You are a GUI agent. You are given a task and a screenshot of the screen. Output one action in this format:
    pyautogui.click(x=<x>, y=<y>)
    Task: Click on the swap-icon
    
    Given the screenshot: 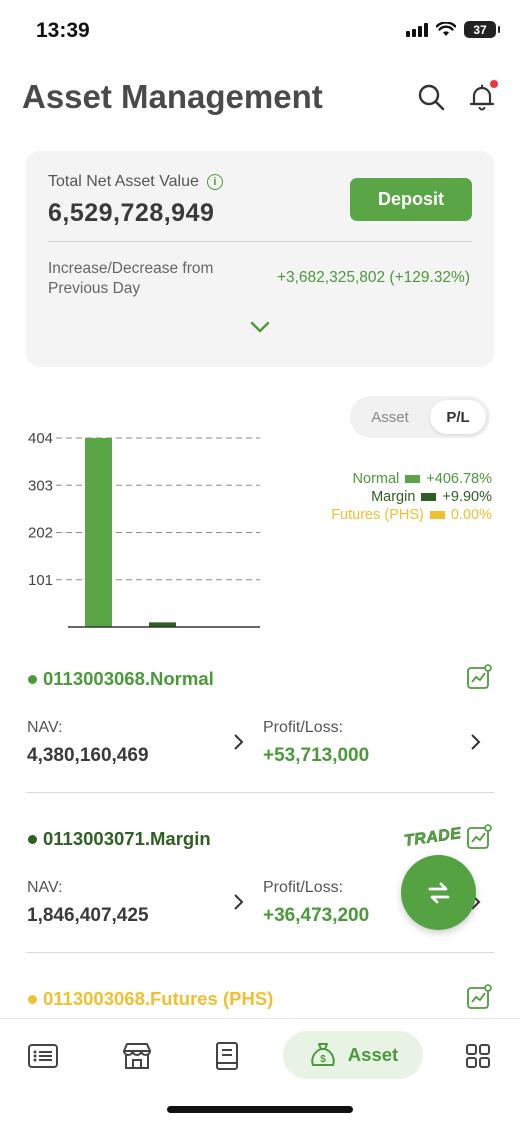 What is the action you would take?
    pyautogui.click(x=438, y=892)
    